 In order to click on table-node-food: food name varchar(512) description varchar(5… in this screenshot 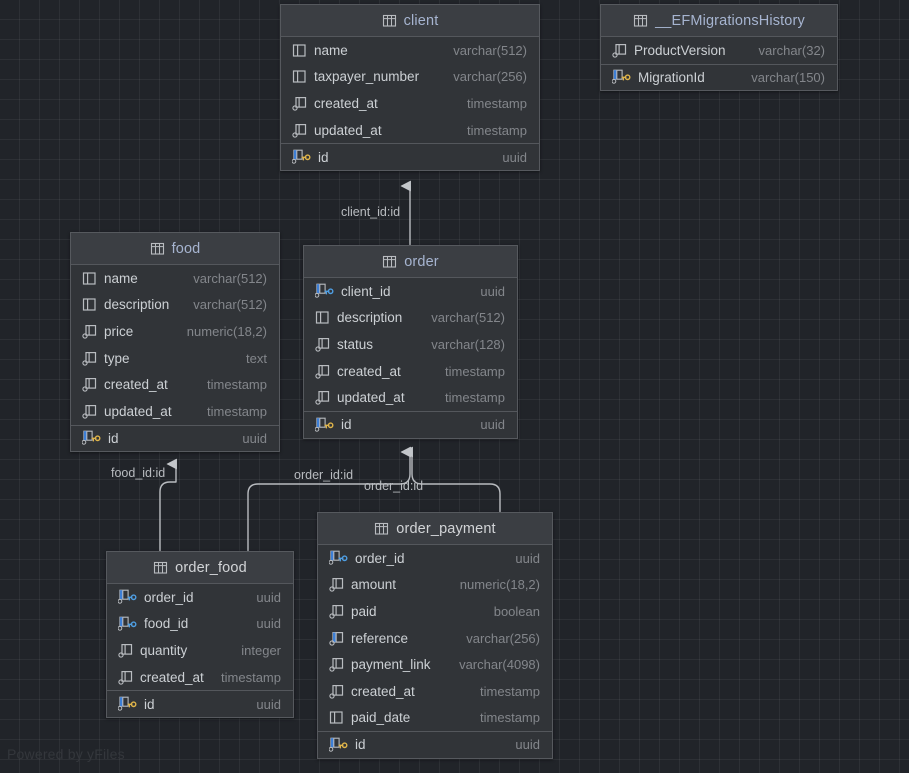, I will do `click(175, 342)`.